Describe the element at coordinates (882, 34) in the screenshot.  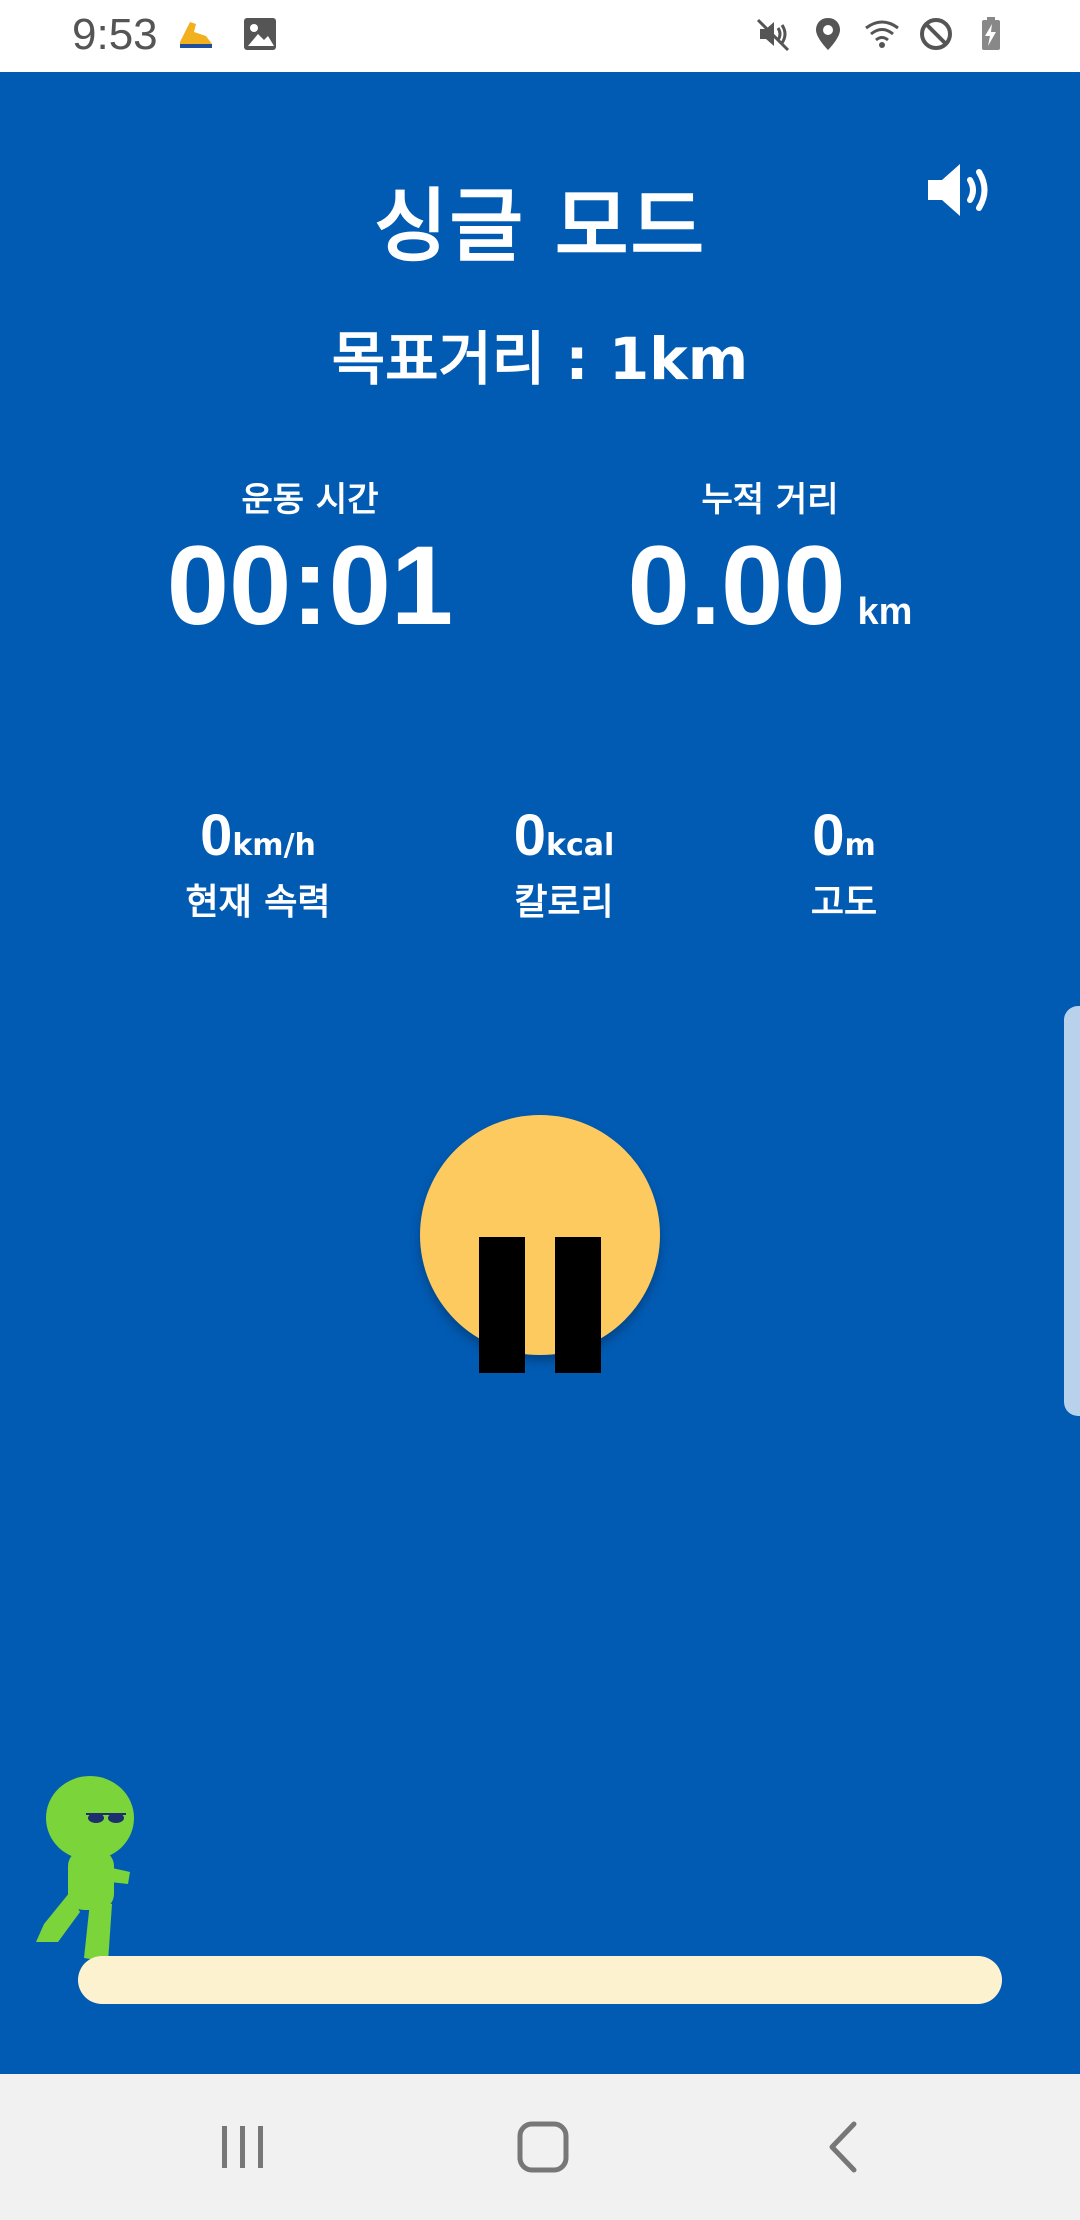
I see `wifi-icon` at that location.